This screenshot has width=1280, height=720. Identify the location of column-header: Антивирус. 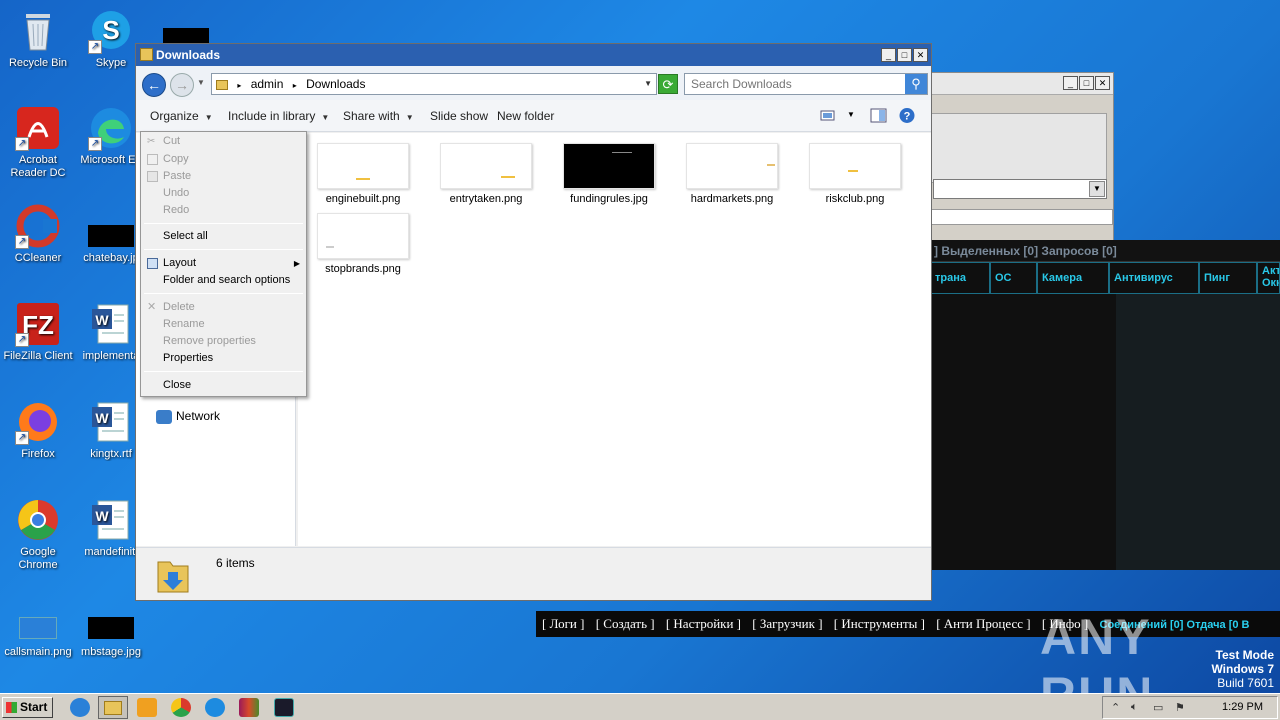
(1154, 278).